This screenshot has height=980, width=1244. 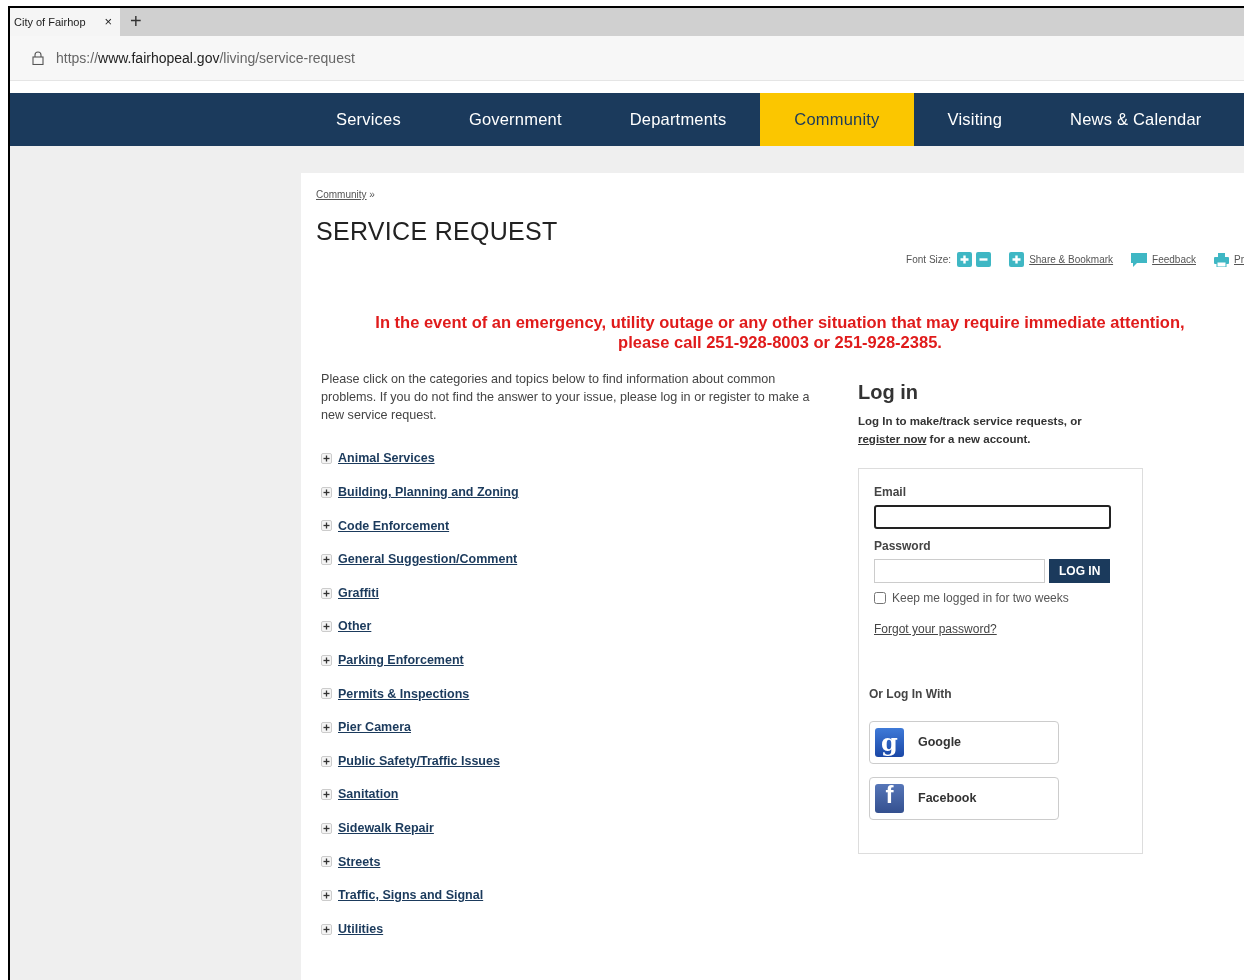 What do you see at coordinates (964, 742) in the screenshot?
I see `google-login-button: g Google` at bounding box center [964, 742].